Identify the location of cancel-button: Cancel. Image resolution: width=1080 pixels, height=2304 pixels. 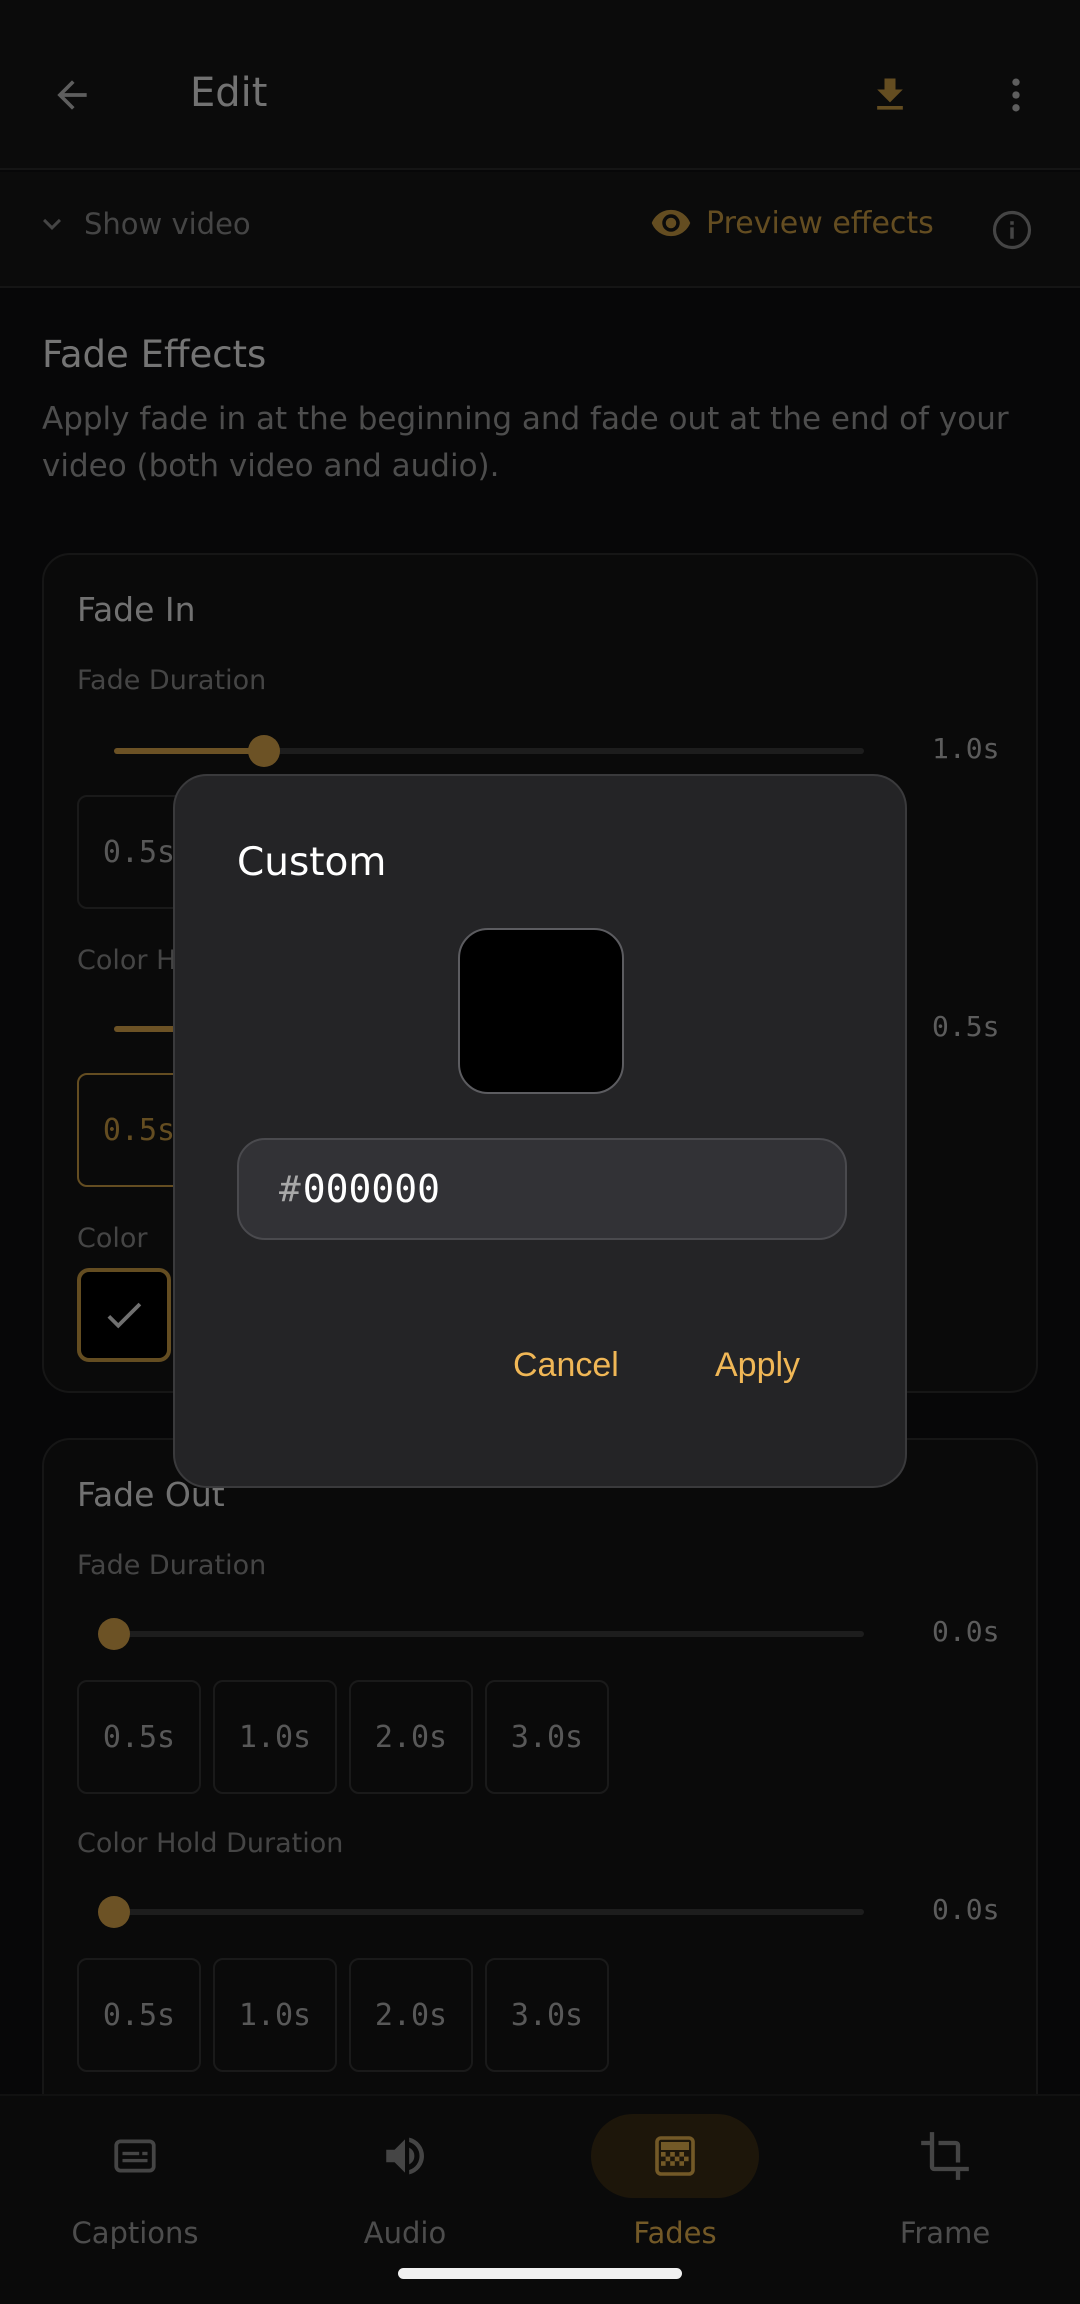
(566, 1365).